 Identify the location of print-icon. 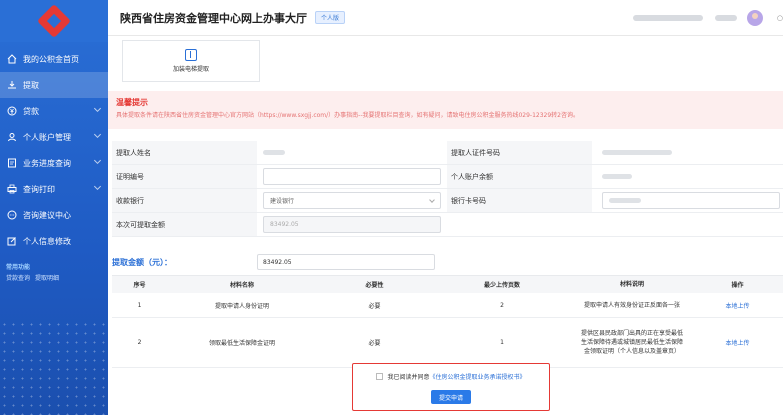
(12, 189).